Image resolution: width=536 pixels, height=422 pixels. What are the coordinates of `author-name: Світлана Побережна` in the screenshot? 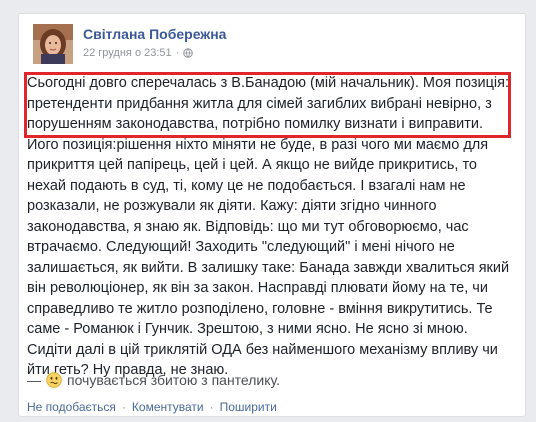 It's located at (154, 34).